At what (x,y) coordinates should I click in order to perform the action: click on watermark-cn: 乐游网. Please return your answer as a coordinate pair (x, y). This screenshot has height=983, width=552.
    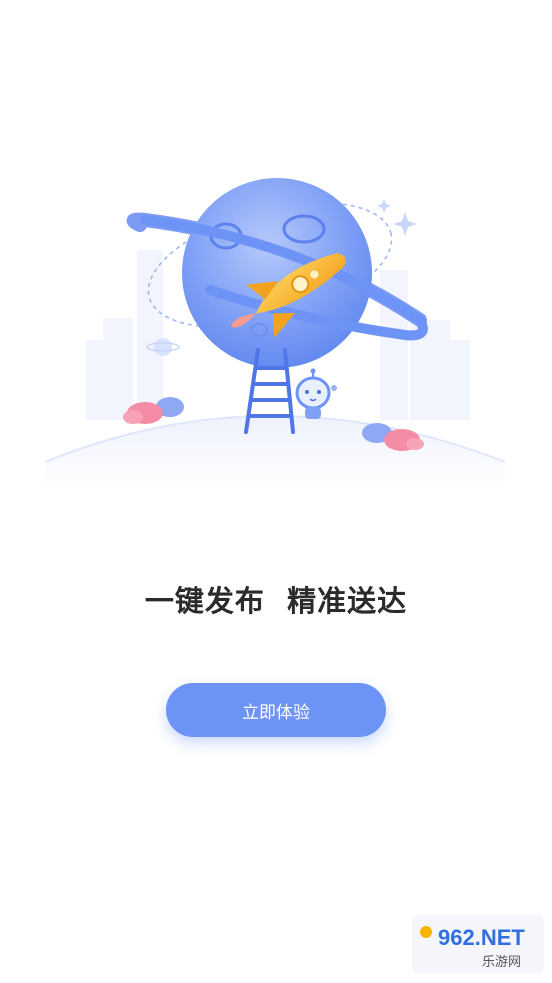
    Looking at the image, I should click on (501, 962).